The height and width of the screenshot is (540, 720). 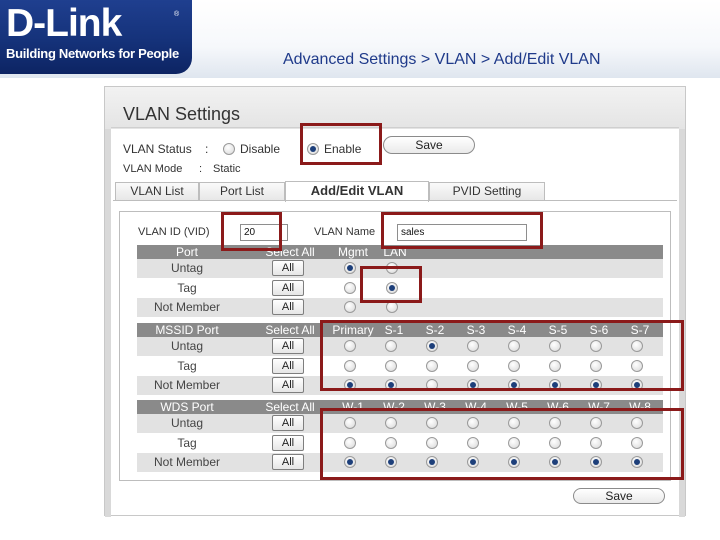 I want to click on mssid-header-port: MSSID Port, so click(x=187, y=330).